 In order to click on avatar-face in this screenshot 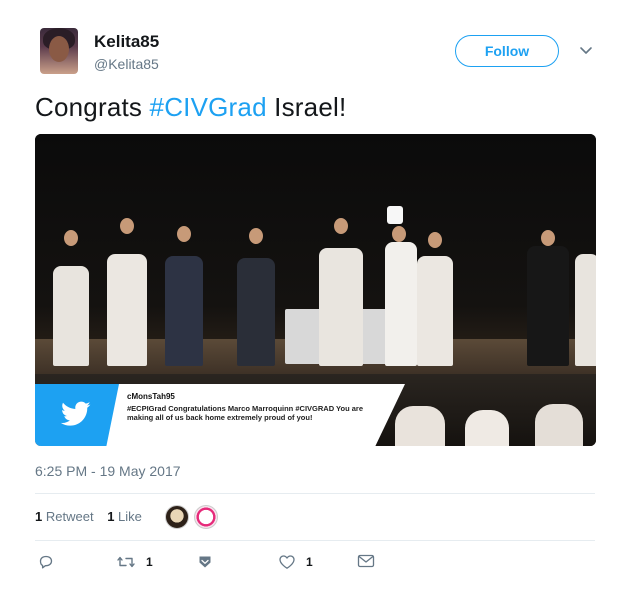, I will do `click(59, 49)`.